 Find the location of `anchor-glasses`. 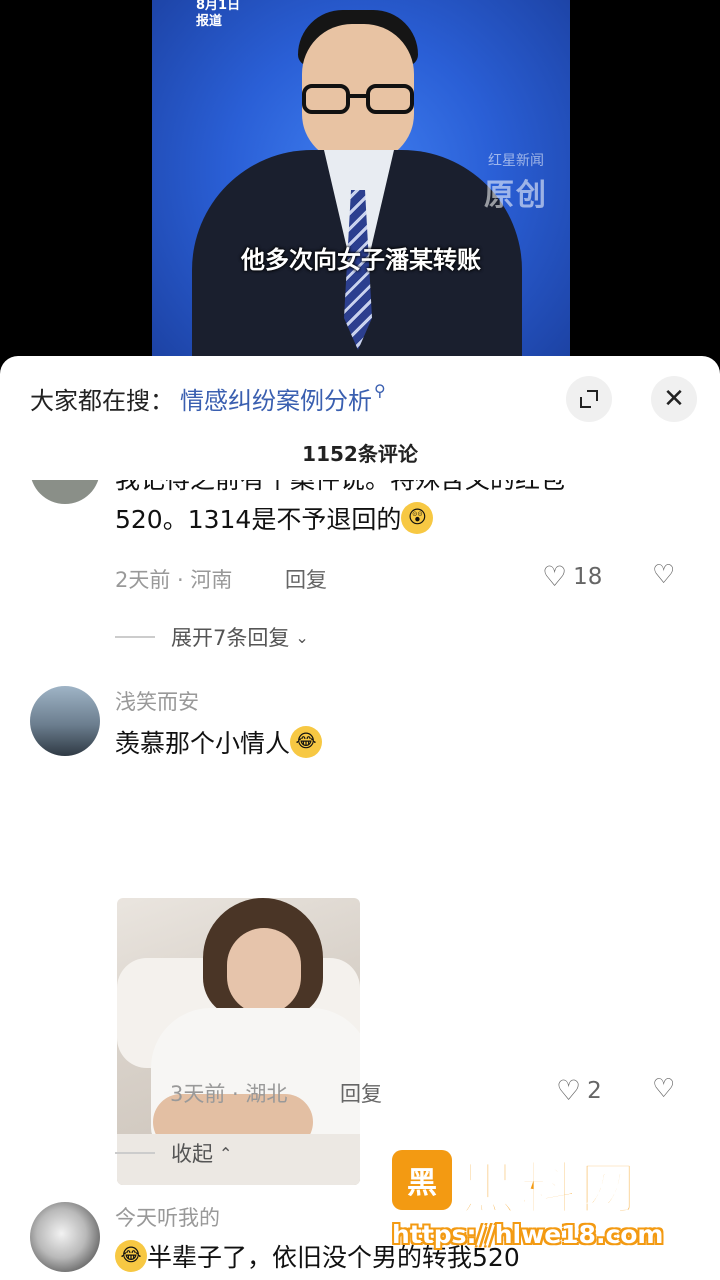

anchor-glasses is located at coordinates (358, 99).